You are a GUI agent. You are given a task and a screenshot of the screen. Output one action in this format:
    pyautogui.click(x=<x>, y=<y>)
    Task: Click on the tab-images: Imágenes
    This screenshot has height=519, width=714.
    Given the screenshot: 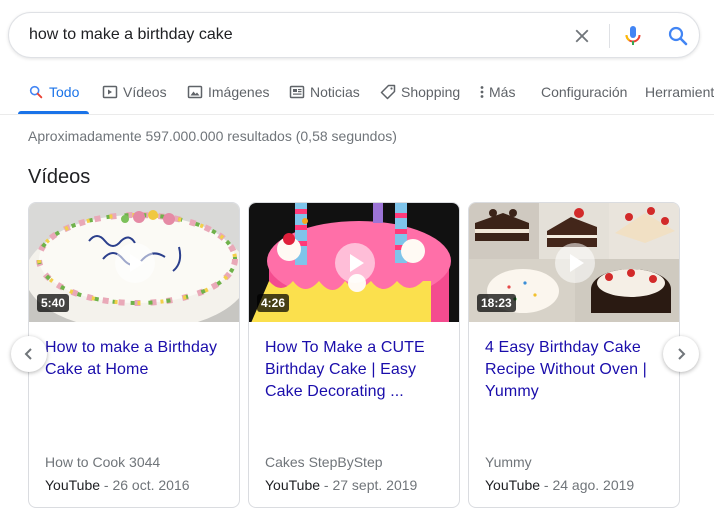 What is the action you would take?
    pyautogui.click(x=228, y=93)
    